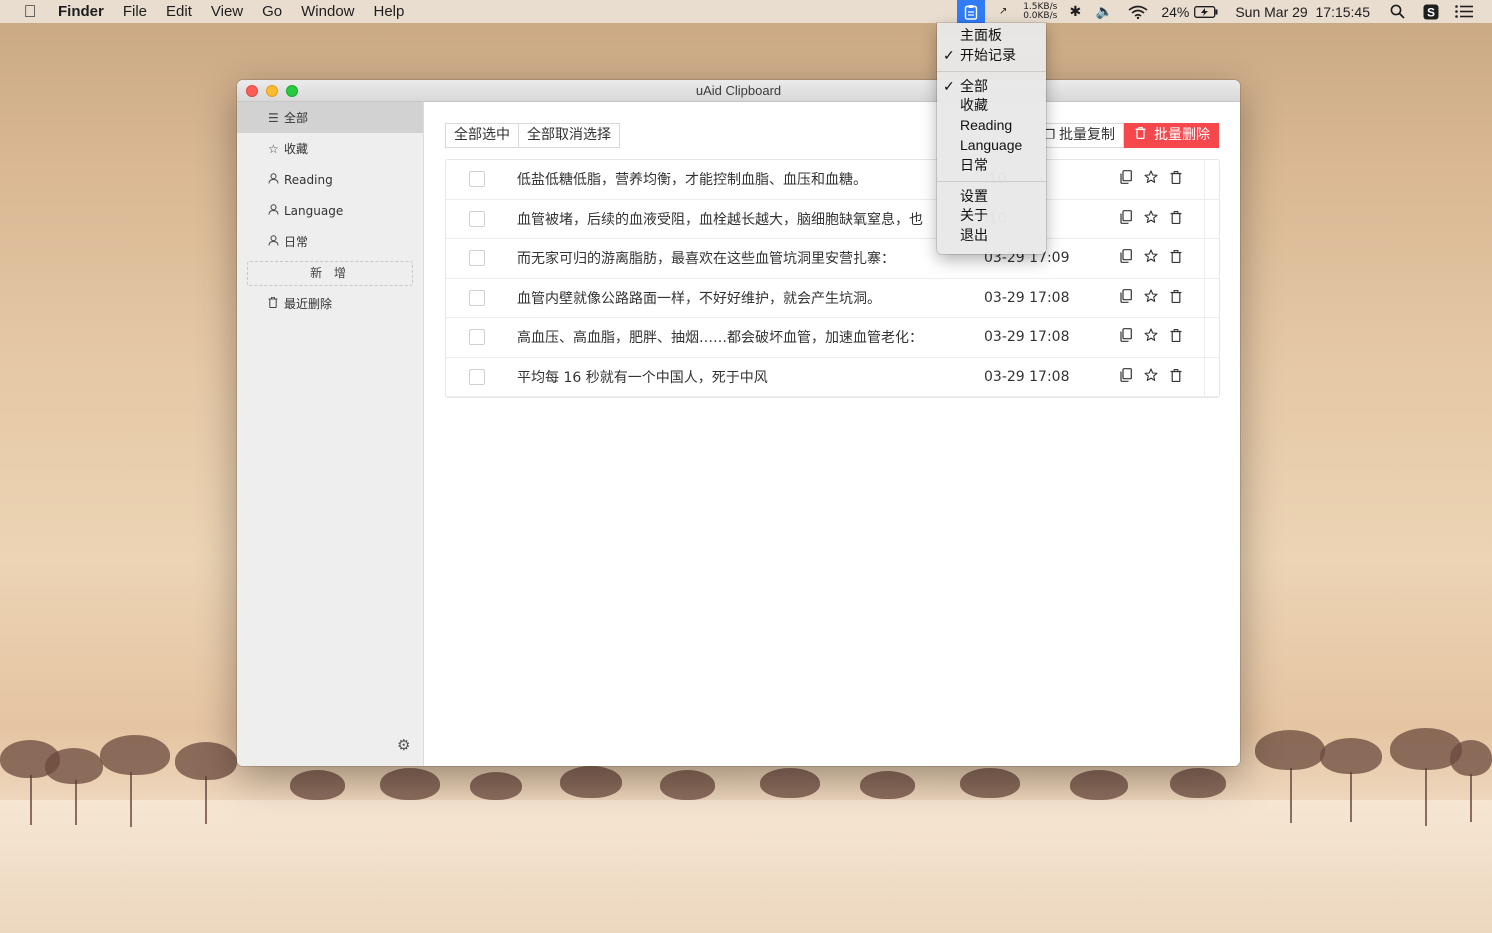 The height and width of the screenshot is (933, 1492). I want to click on dropdown-menu-item: 收藏, so click(991, 106).